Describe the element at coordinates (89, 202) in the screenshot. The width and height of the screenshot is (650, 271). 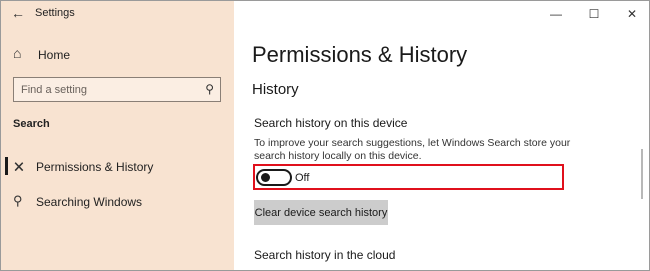
I see `sidebar-item-searching-windows: Searching Windows` at that location.